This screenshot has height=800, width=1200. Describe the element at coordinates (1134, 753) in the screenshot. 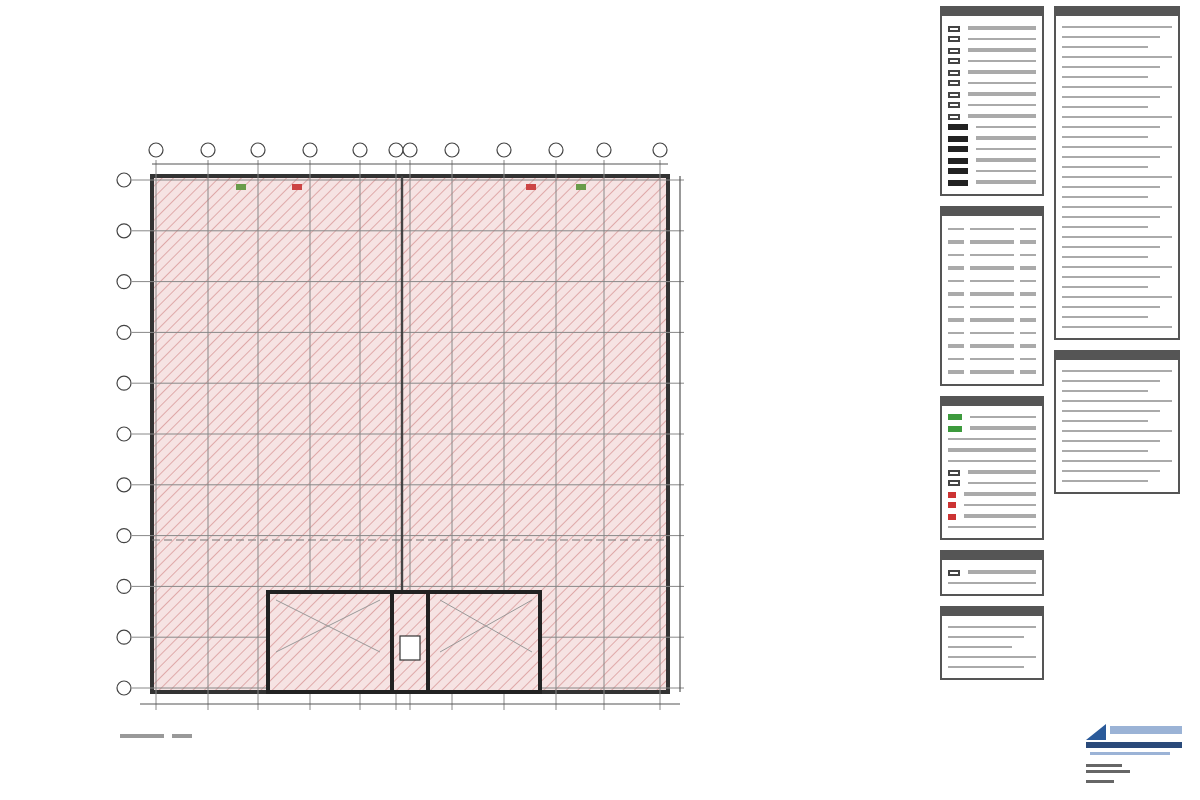

I see `logo-drawing` at that location.